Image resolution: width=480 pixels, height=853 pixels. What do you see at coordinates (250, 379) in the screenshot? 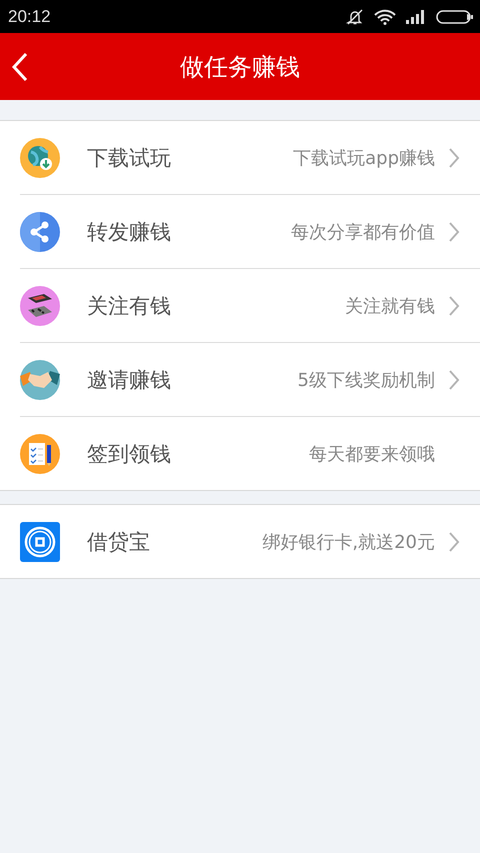
I see `menu-item: 邀请赚钱 5级下线奖励机制` at bounding box center [250, 379].